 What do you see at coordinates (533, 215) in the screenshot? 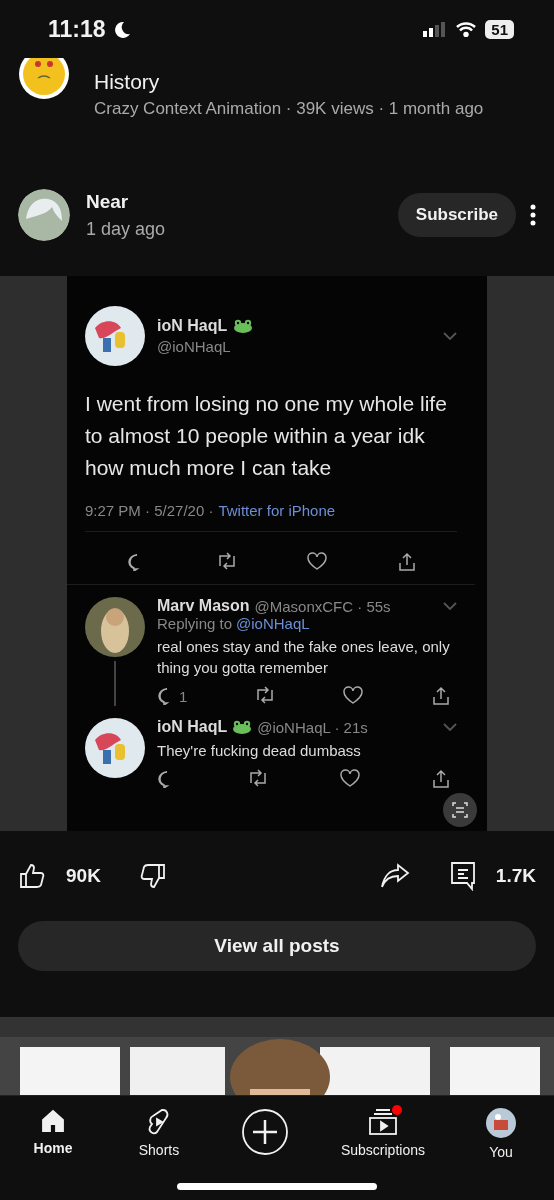
I see `more-icon` at bounding box center [533, 215].